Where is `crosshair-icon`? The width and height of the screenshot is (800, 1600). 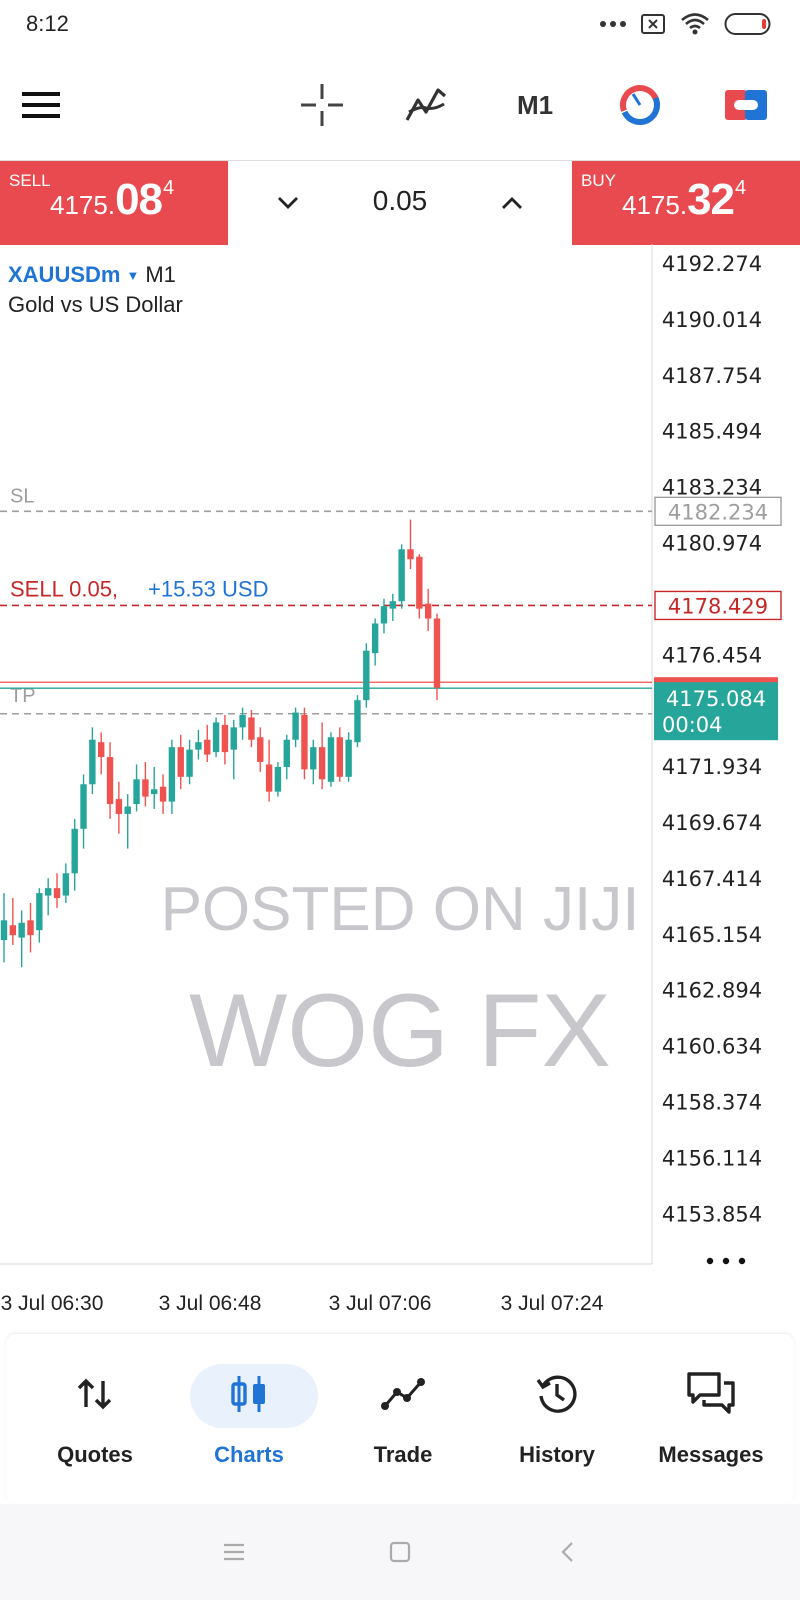 crosshair-icon is located at coordinates (322, 105).